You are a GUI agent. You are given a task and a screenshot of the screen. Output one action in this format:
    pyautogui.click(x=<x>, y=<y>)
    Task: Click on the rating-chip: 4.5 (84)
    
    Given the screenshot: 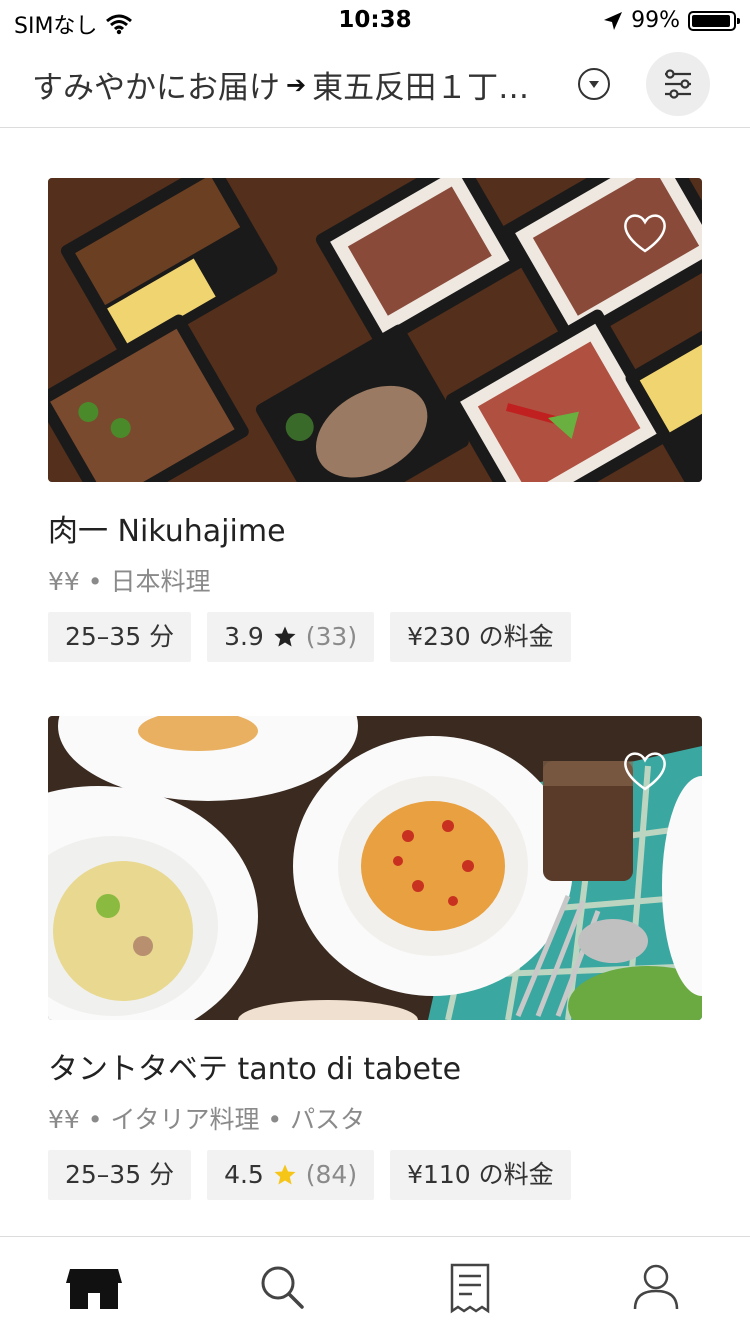 What is the action you would take?
    pyautogui.click(x=291, y=1175)
    